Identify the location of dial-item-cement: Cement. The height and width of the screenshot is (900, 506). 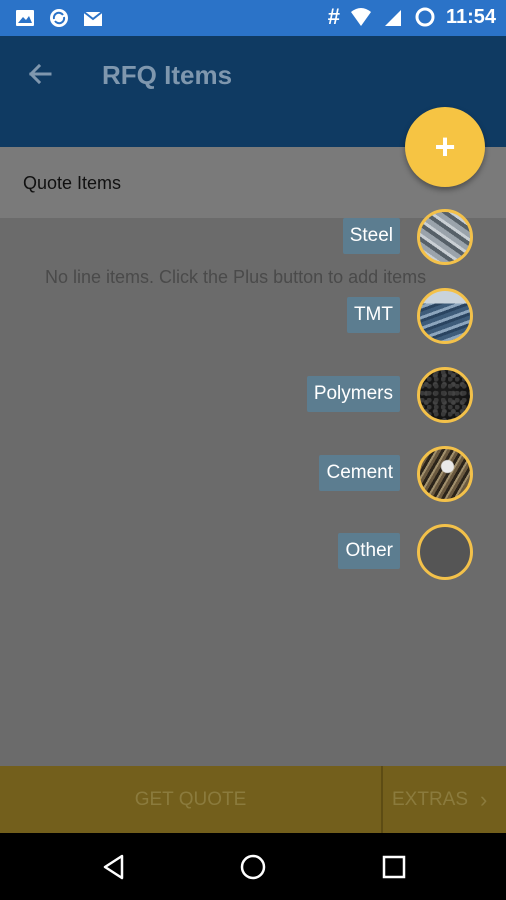
(359, 473).